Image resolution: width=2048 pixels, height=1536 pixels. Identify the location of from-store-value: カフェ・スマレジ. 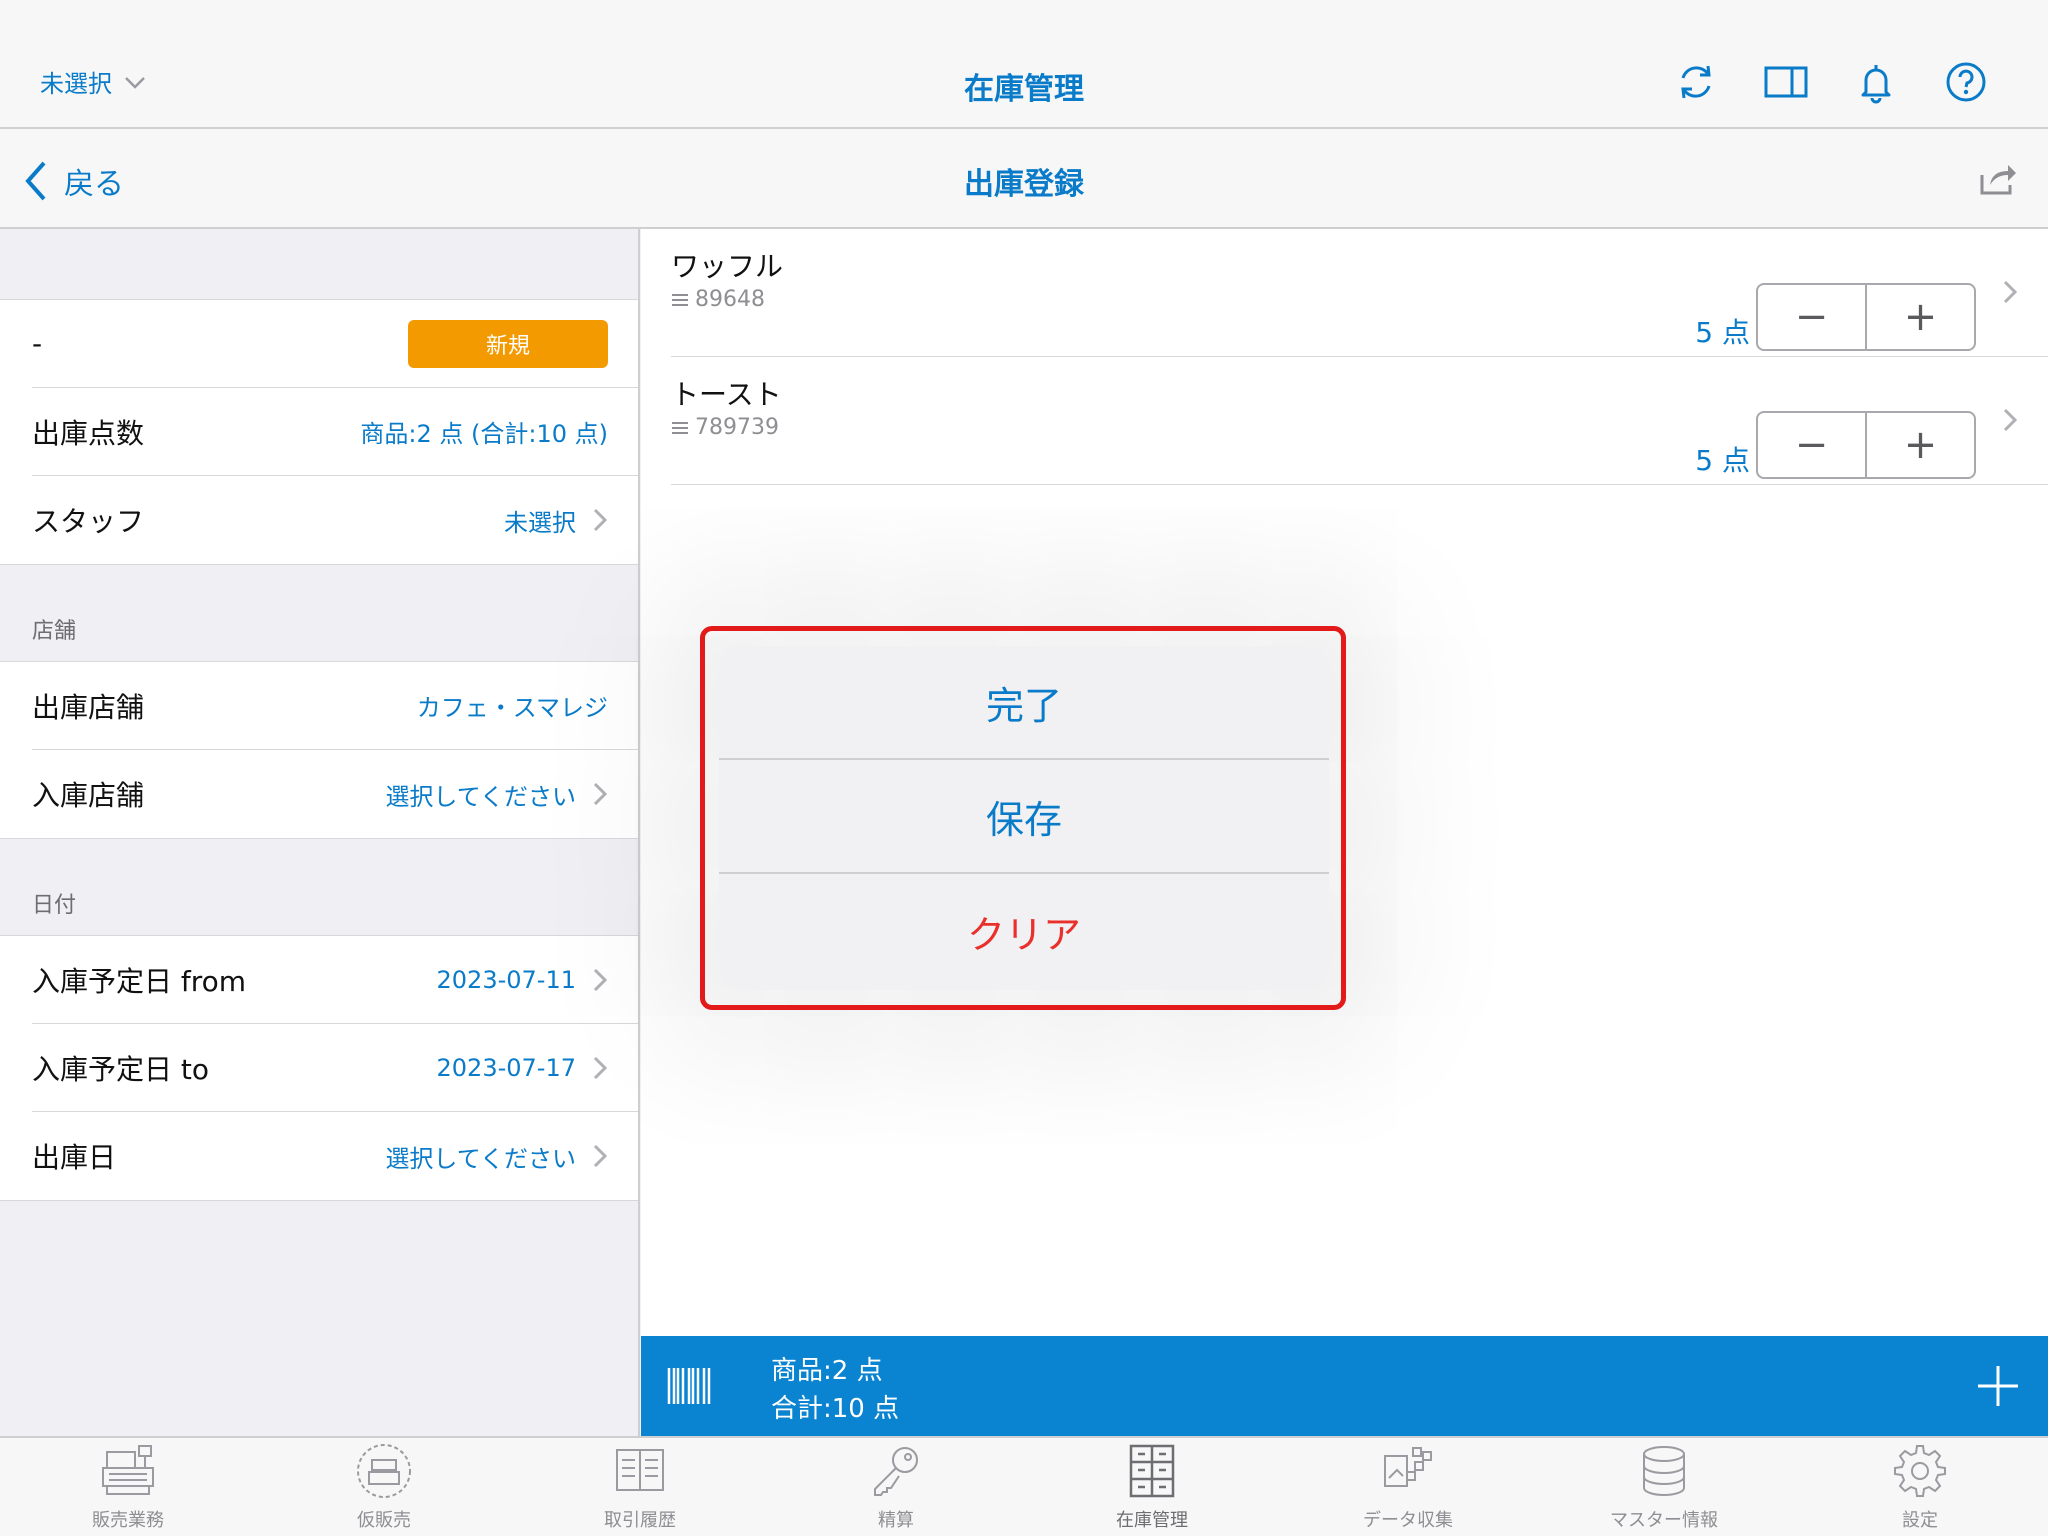
(512, 708).